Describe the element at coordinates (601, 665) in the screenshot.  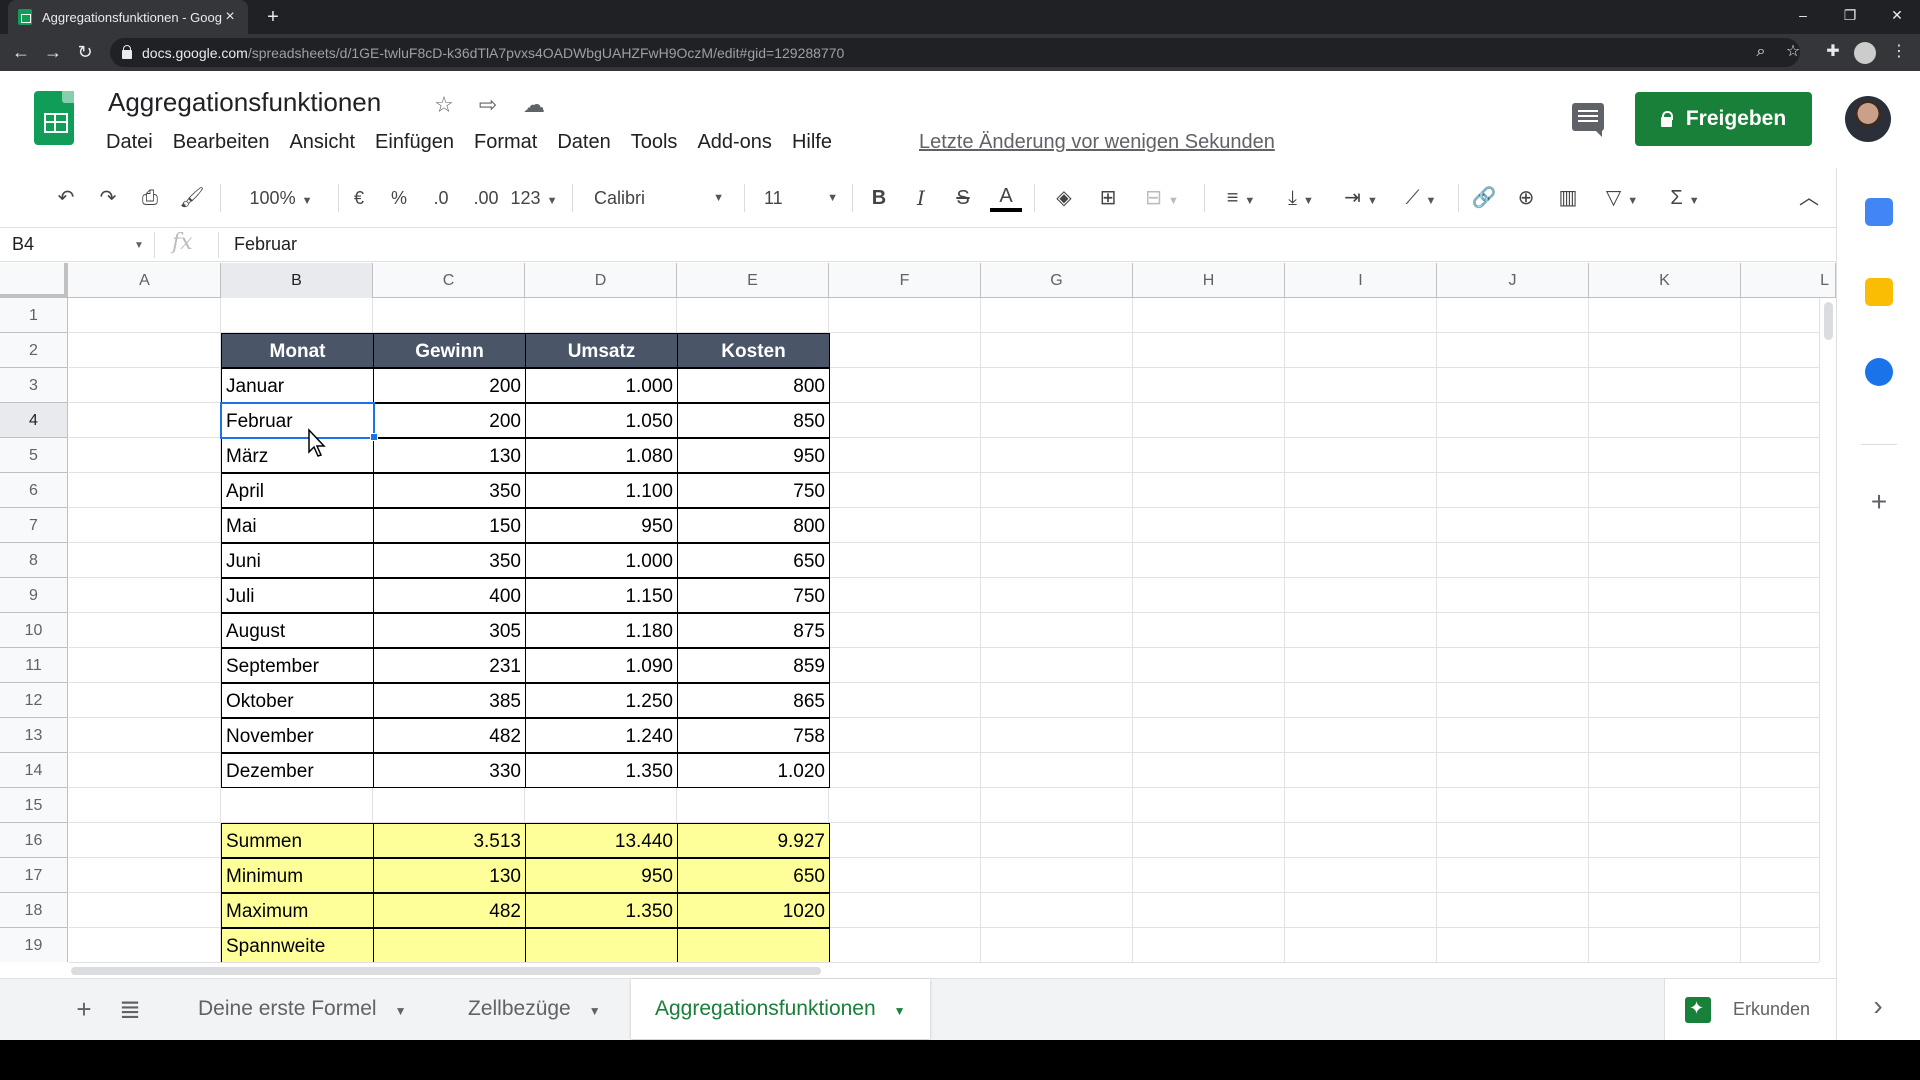
I see `cell-umsatz: 1.090` at that location.